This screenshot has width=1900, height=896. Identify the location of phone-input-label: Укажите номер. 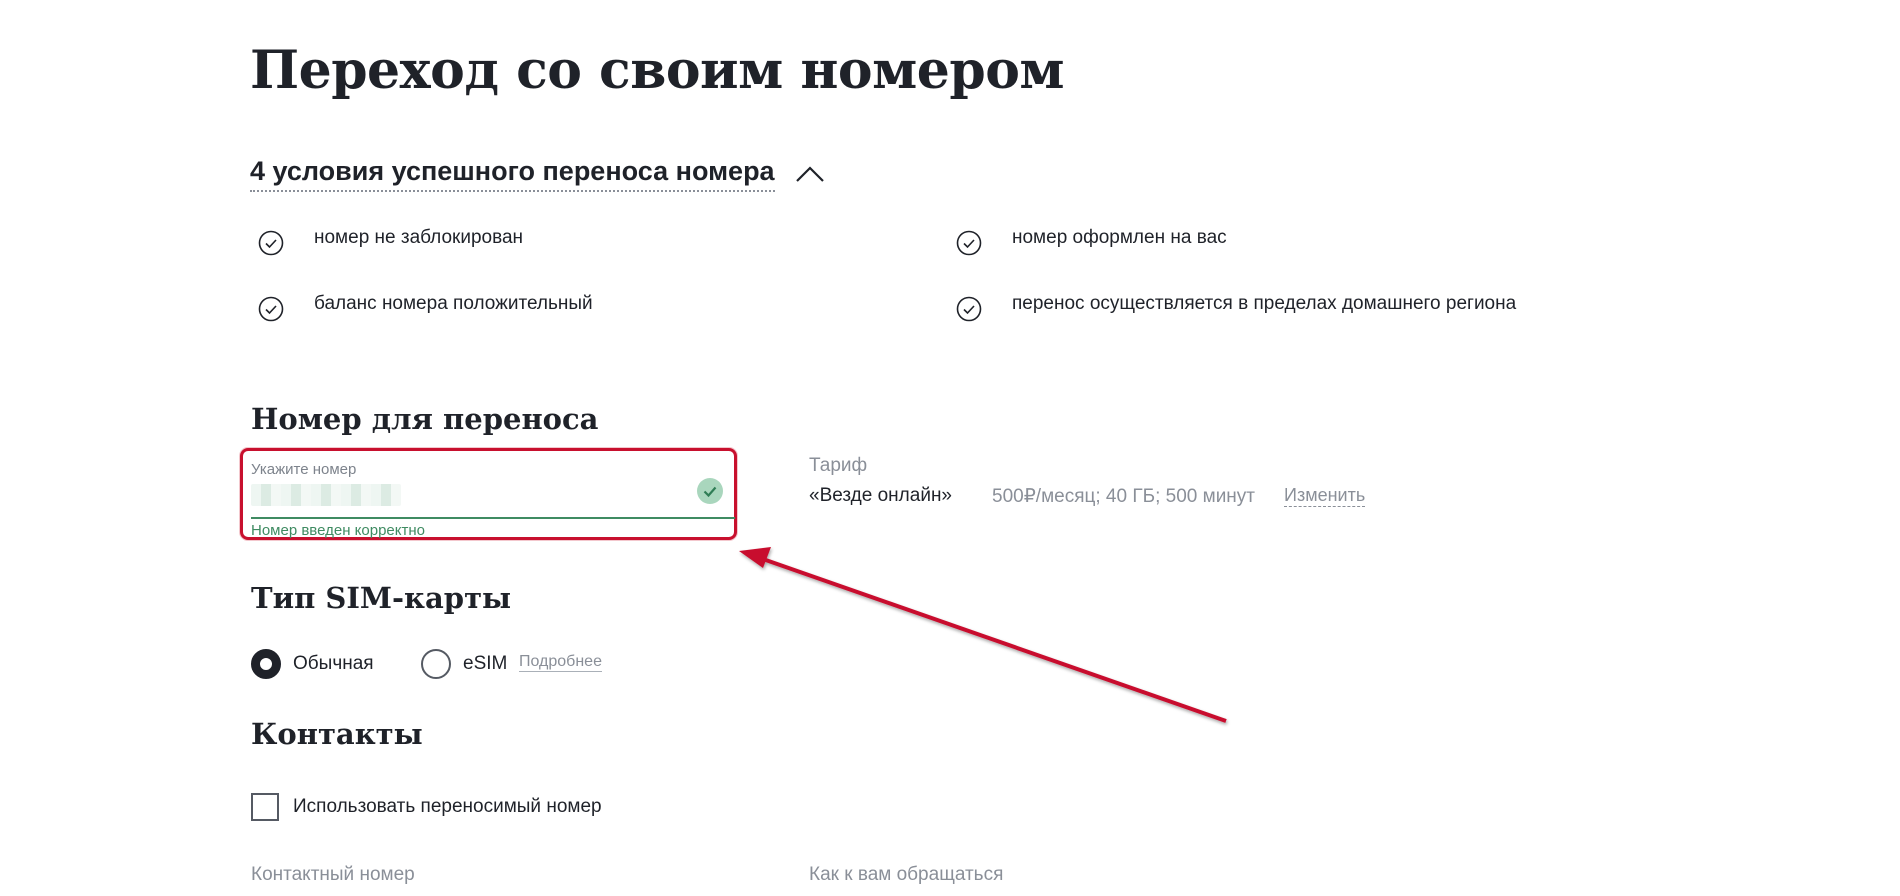
(304, 469).